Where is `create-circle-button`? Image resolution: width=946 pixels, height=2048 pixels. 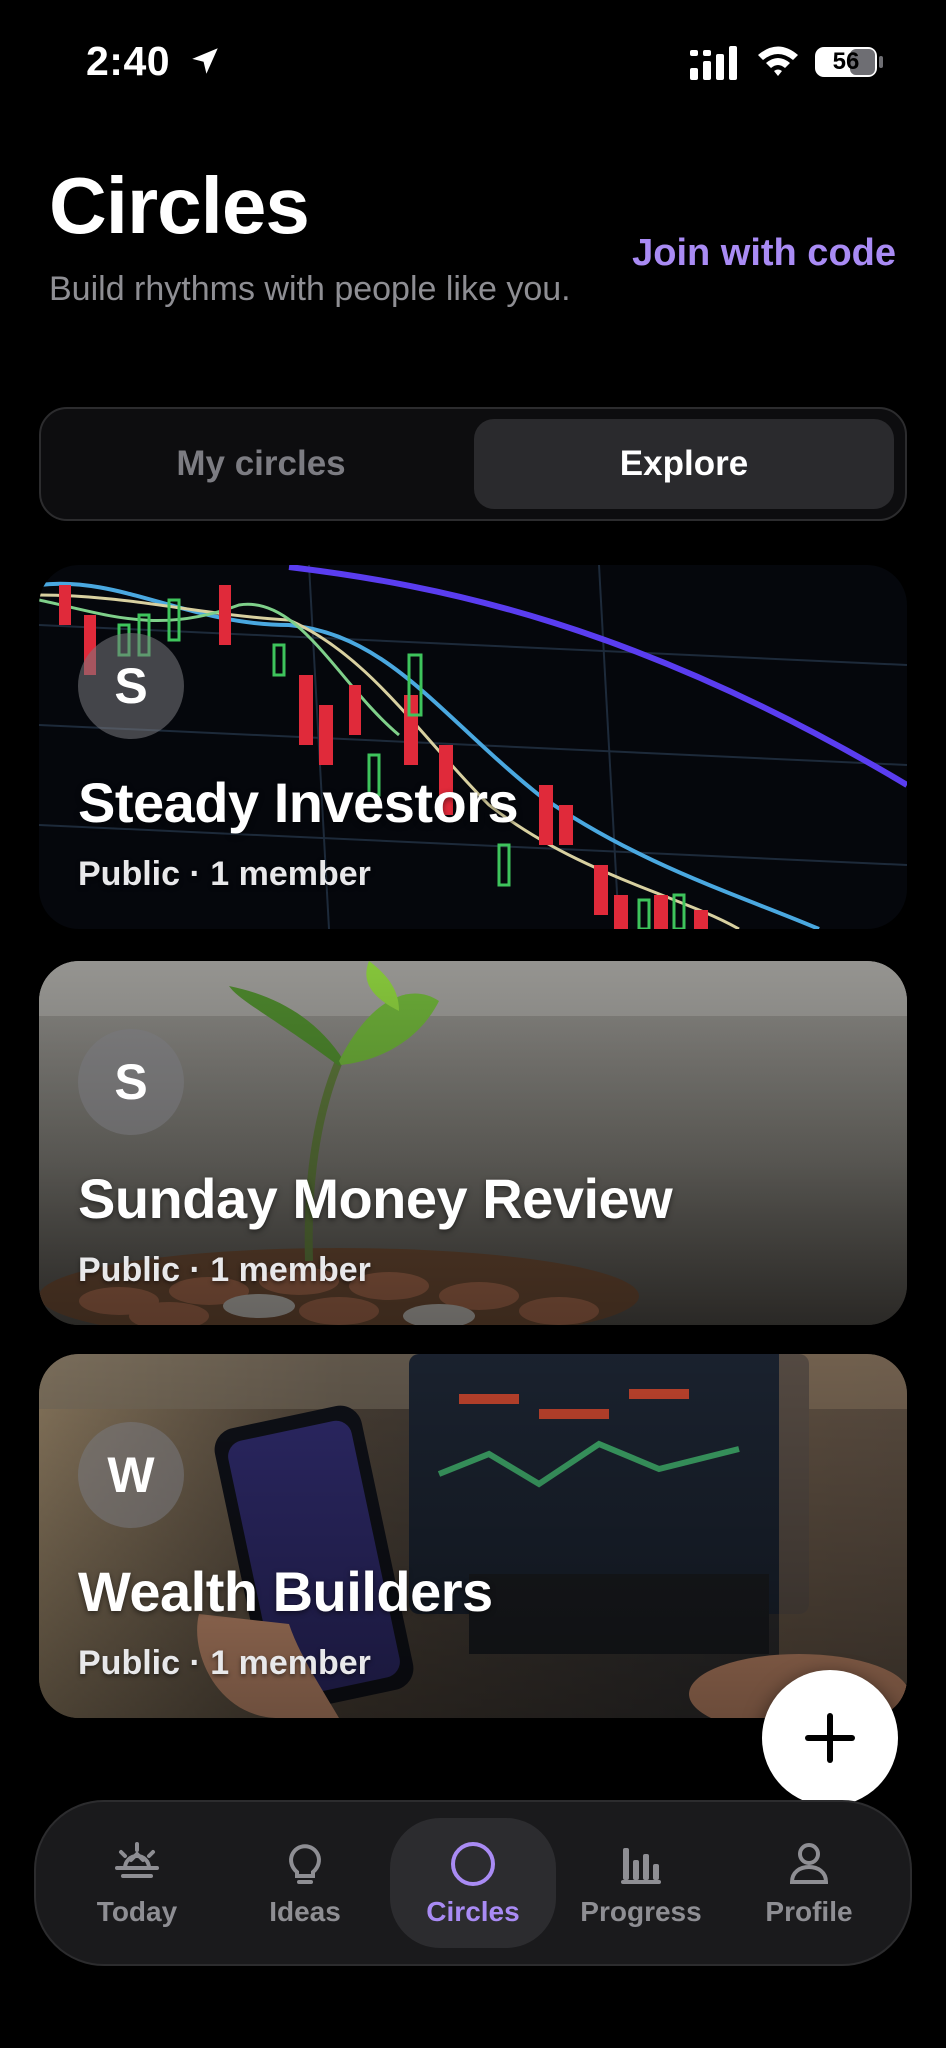 create-circle-button is located at coordinates (830, 1738).